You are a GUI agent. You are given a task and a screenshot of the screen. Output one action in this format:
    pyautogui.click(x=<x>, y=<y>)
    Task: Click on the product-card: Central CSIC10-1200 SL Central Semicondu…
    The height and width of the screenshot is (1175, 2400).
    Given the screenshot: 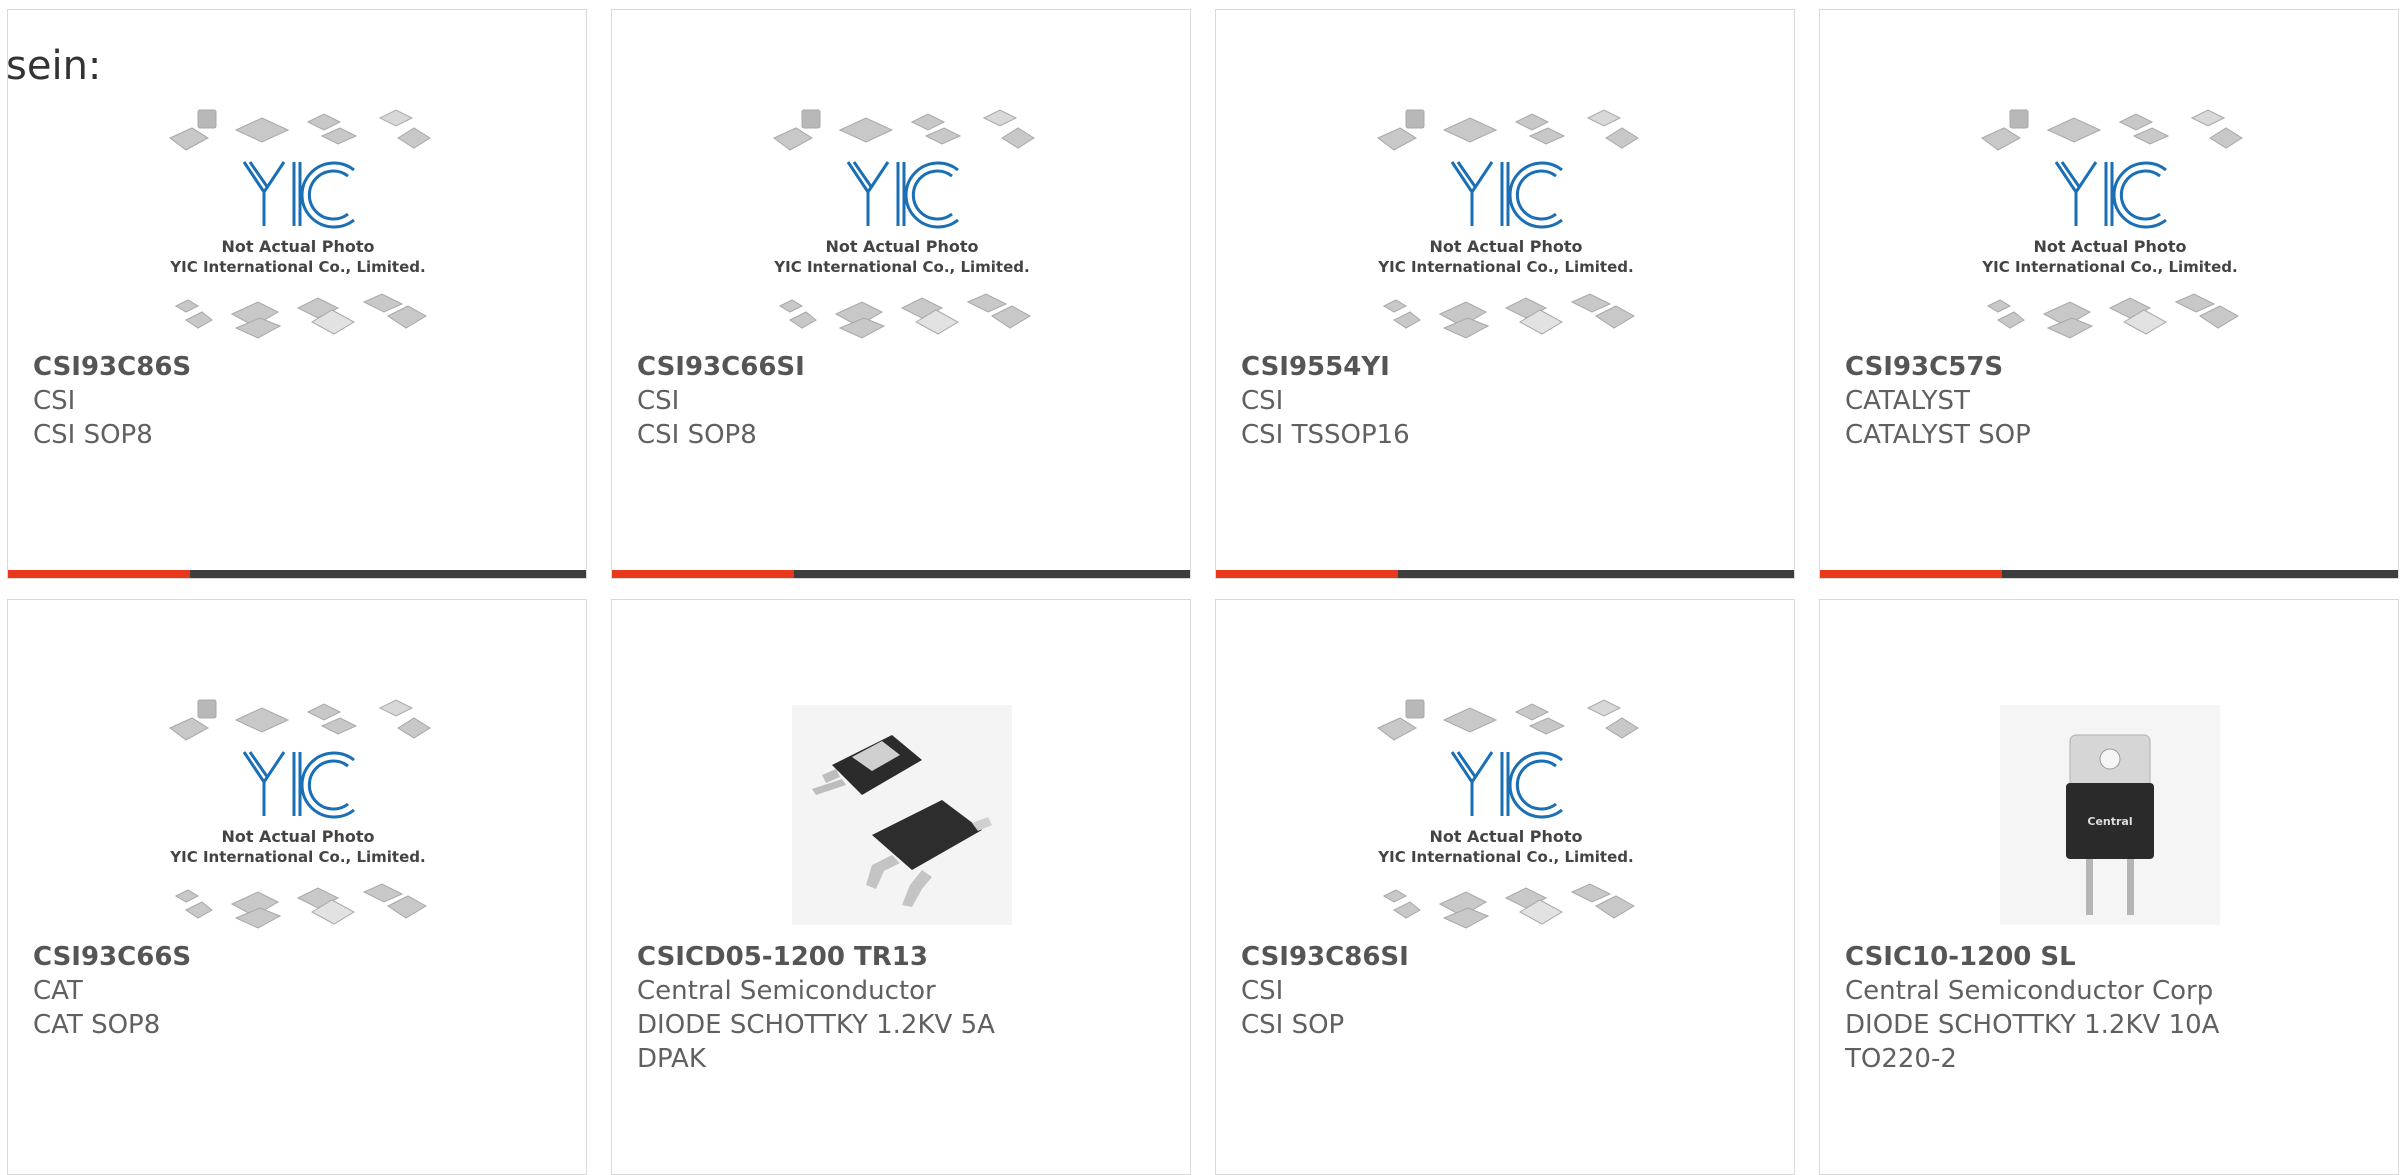 What is the action you would take?
    pyautogui.click(x=2109, y=887)
    